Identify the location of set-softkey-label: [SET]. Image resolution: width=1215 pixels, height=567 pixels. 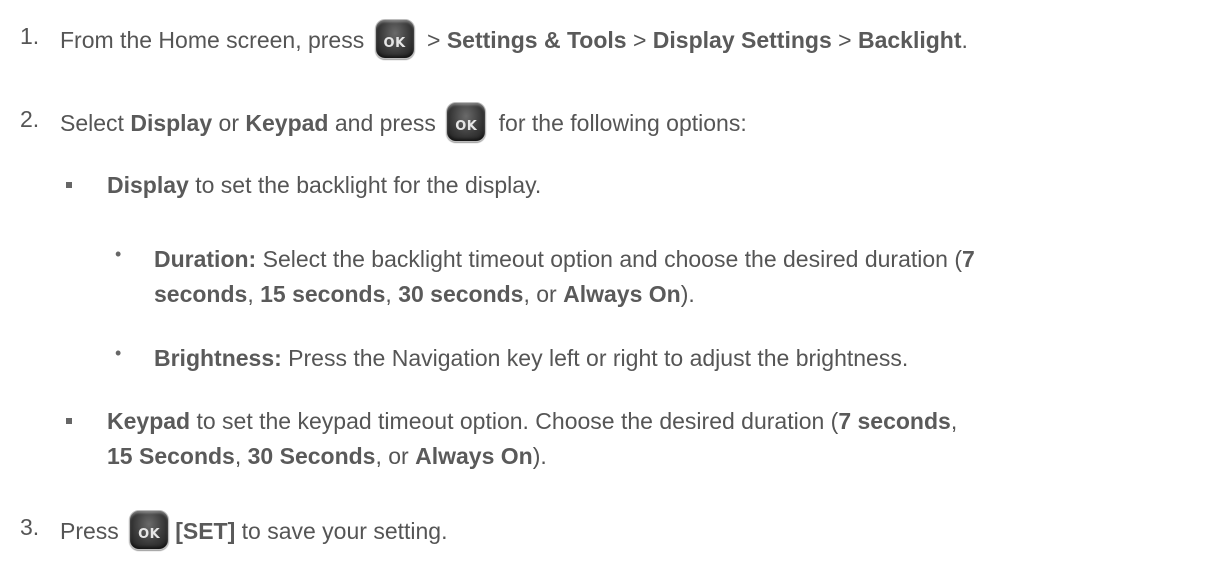
(205, 531).